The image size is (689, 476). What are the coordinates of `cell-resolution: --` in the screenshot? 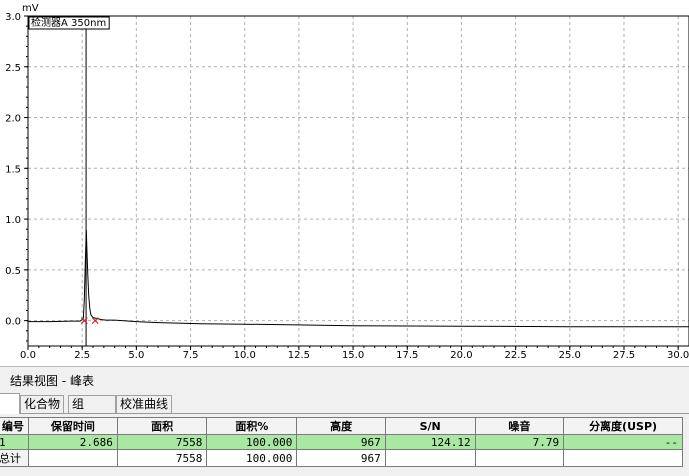 It's located at (623, 442).